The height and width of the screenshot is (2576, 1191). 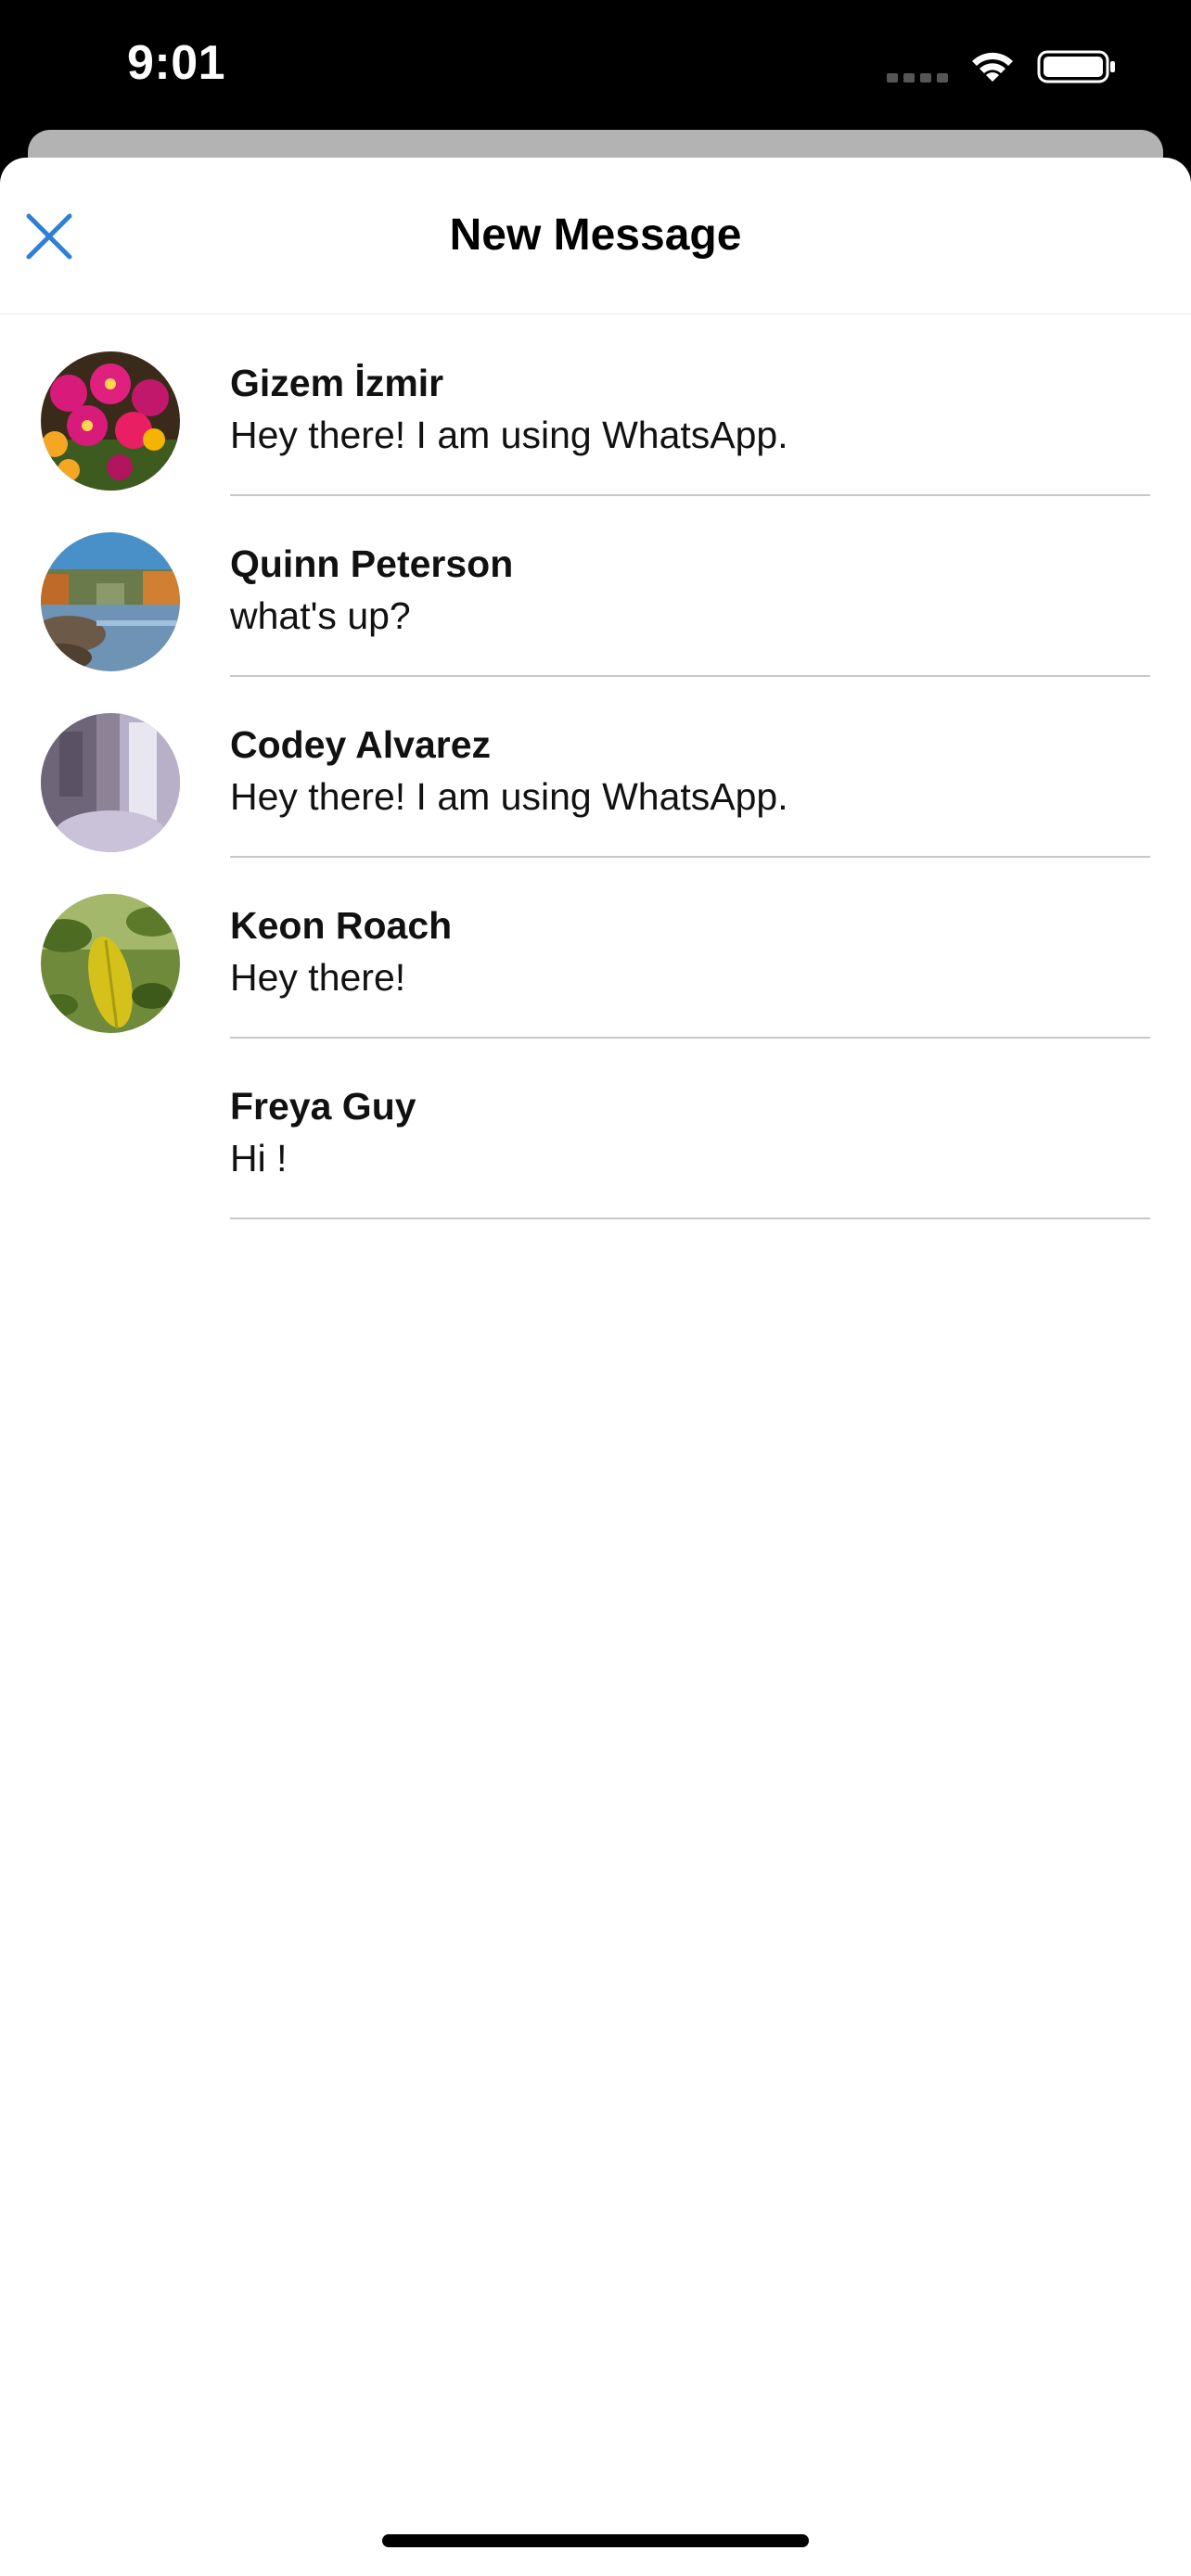 I want to click on contact-name: Keon Roach, so click(x=341, y=926).